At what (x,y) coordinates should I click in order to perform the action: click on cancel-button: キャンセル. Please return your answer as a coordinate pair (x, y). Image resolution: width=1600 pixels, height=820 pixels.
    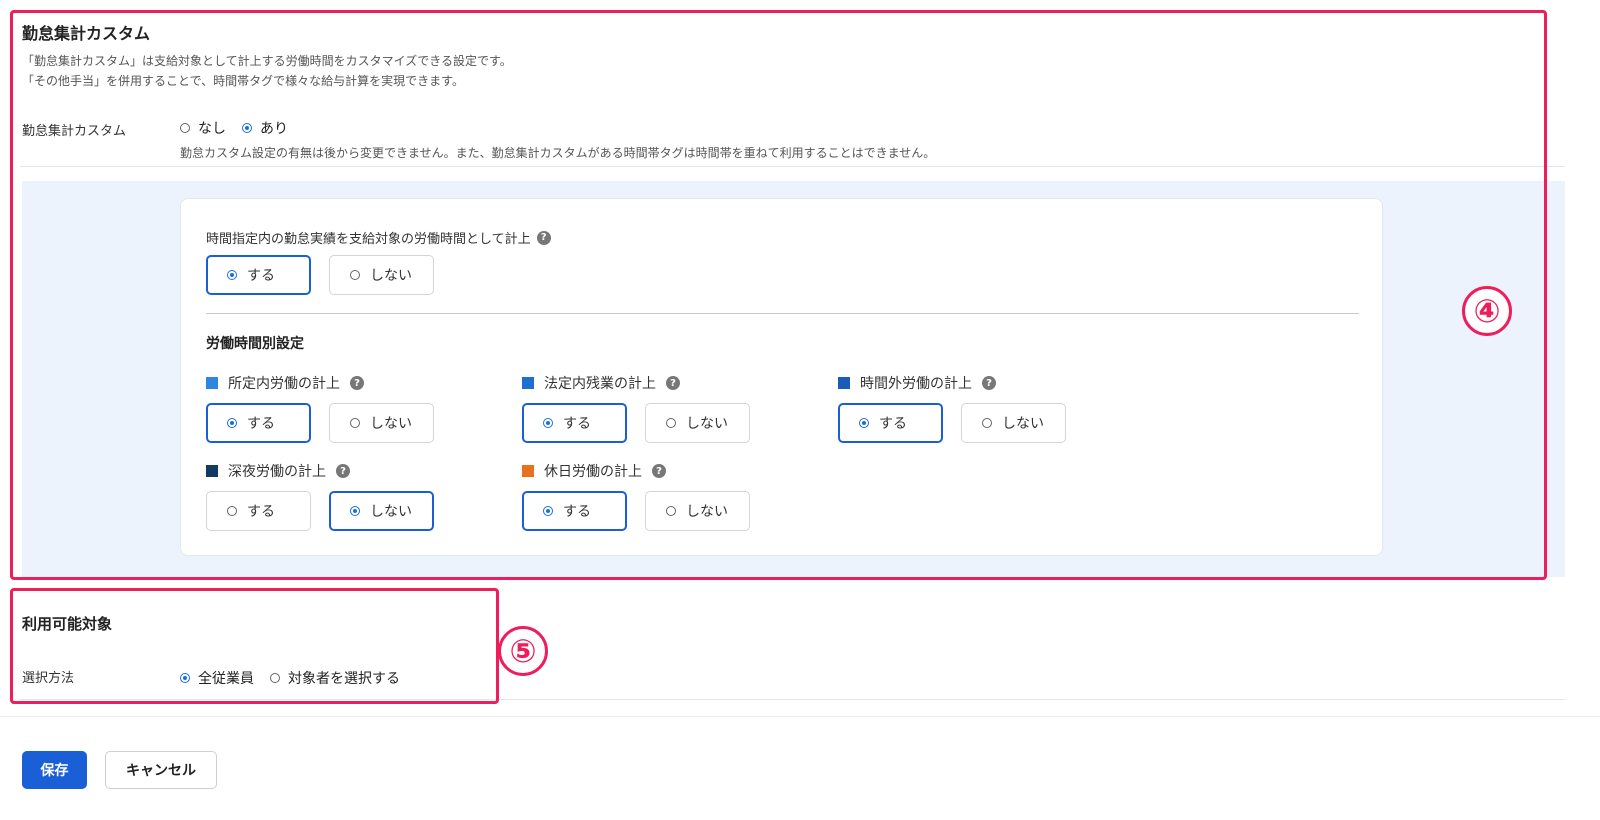
    Looking at the image, I should click on (161, 770).